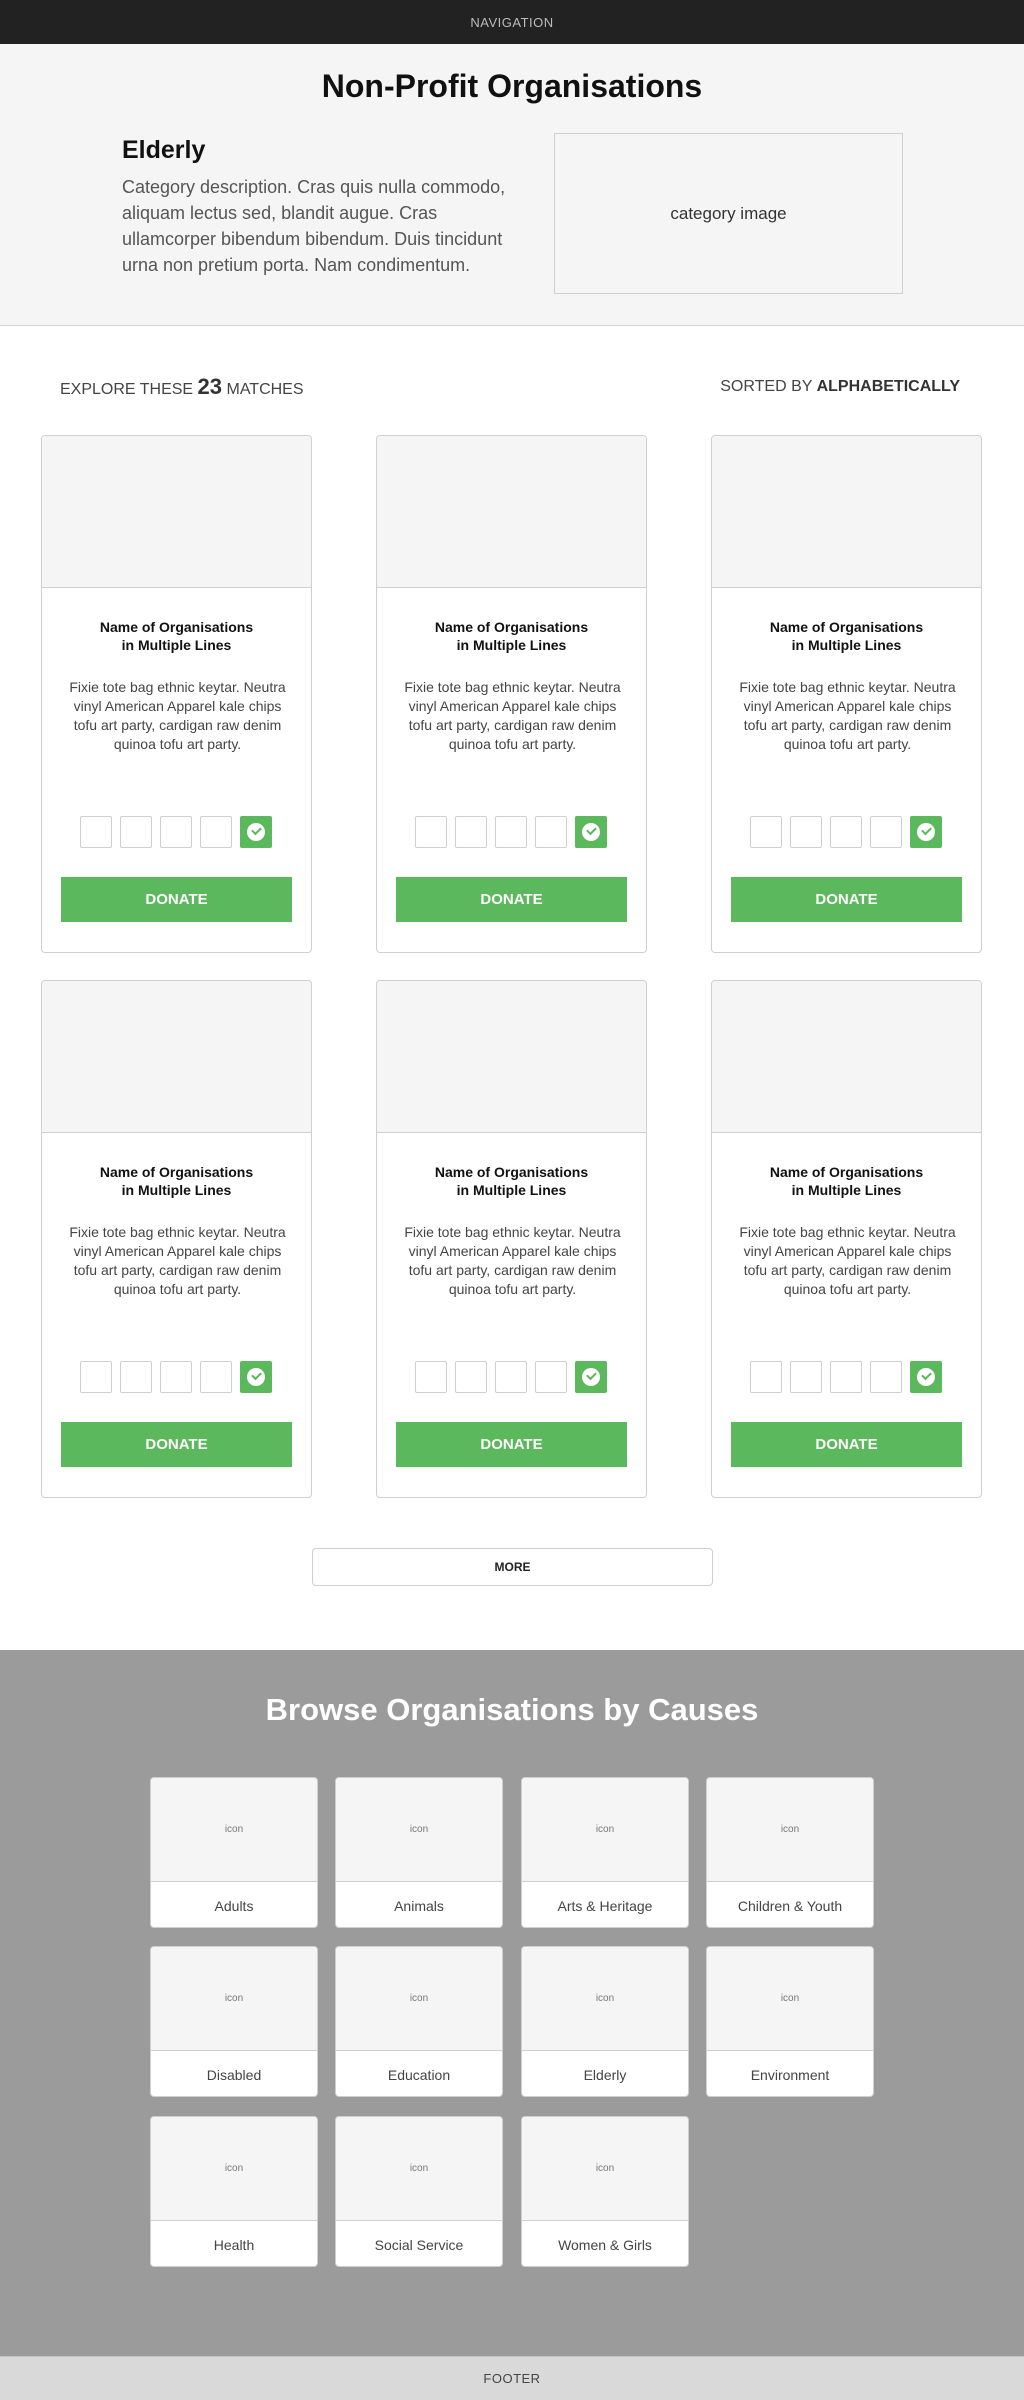  What do you see at coordinates (419, 2021) in the screenshot?
I see `cause-tile-education: icon Education` at bounding box center [419, 2021].